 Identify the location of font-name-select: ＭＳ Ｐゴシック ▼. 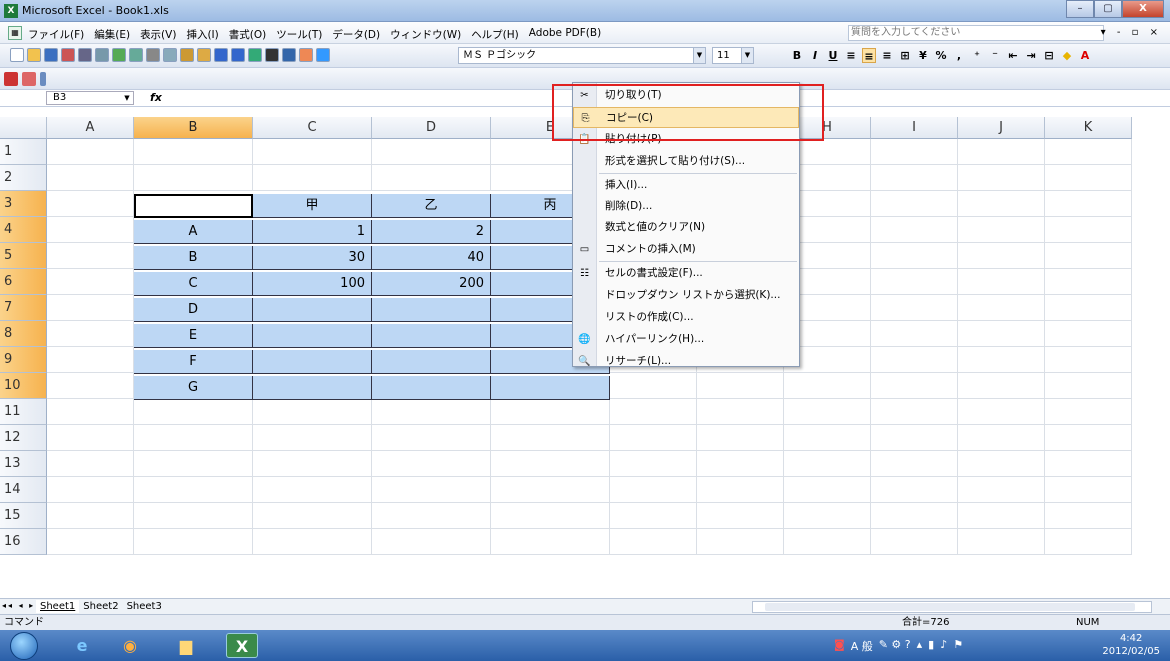
(582, 55).